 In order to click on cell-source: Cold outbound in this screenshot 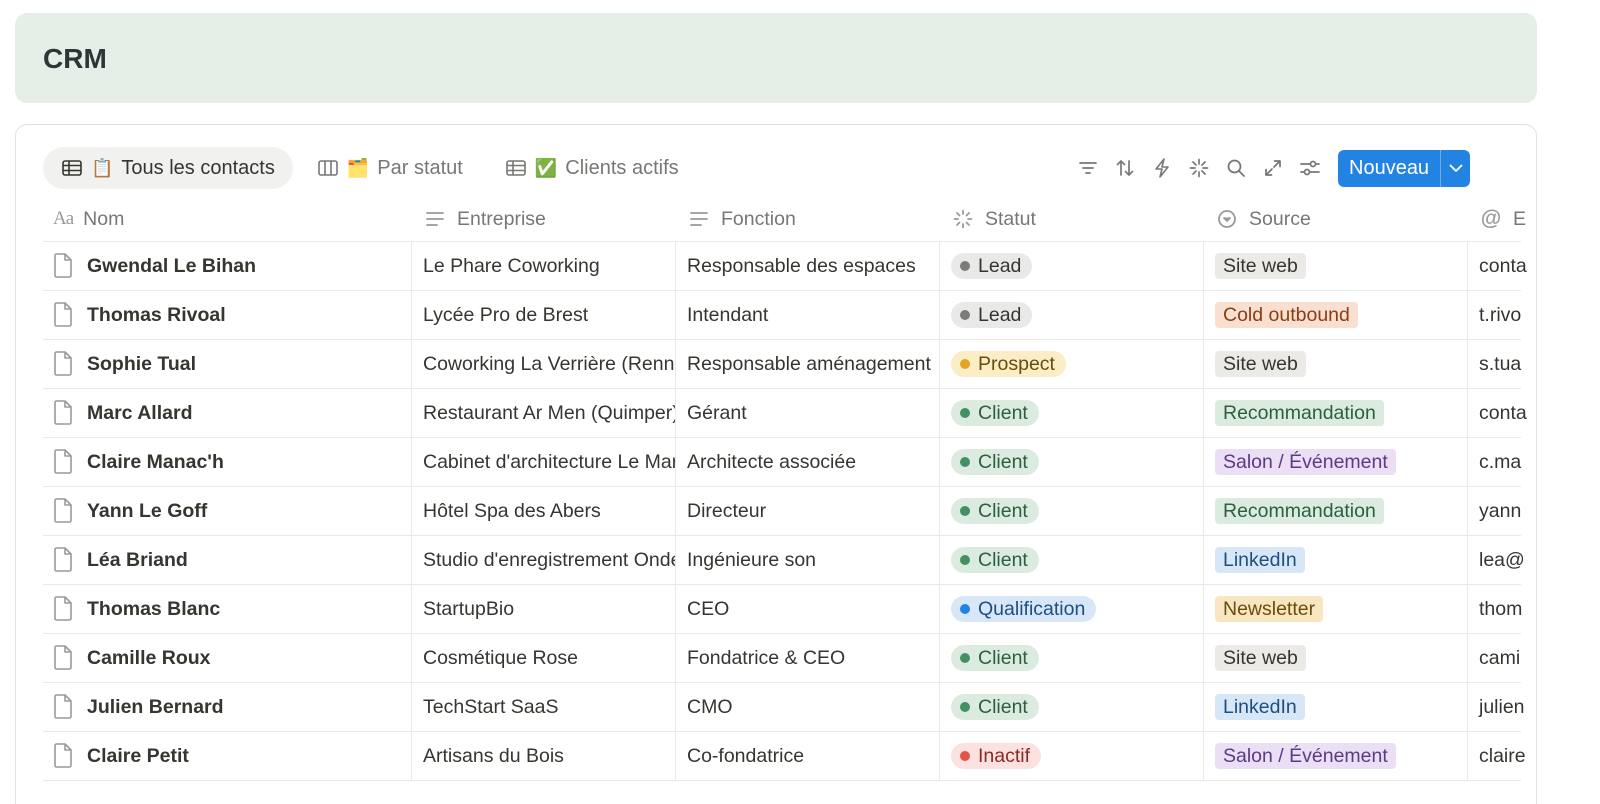, I will do `click(1336, 315)`.